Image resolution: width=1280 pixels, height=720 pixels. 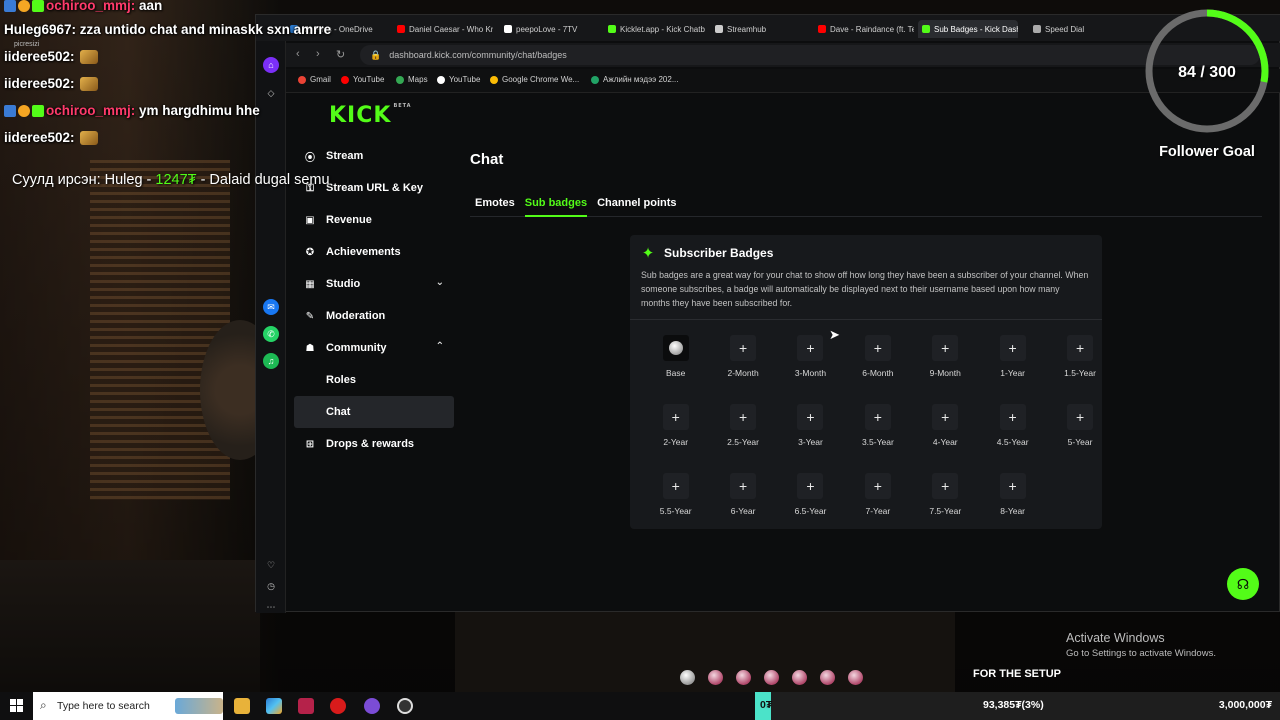 I want to click on browser-tab: Streamhub, so click(x=761, y=29).